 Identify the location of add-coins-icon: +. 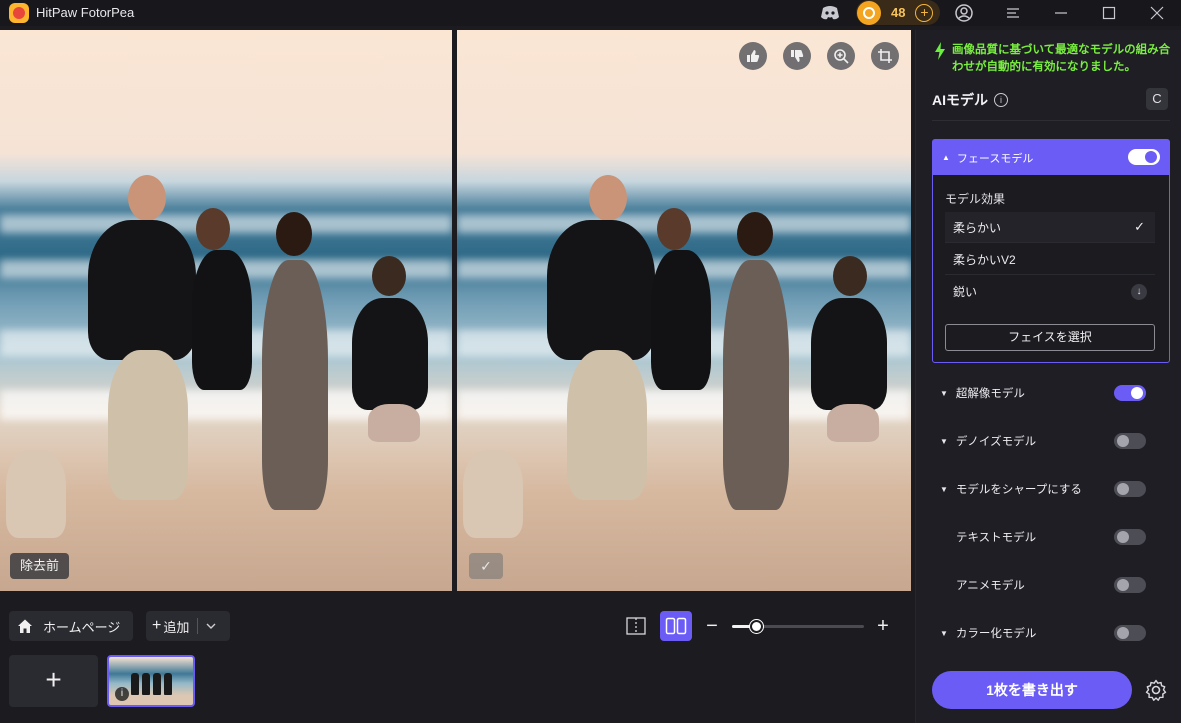
(924, 12).